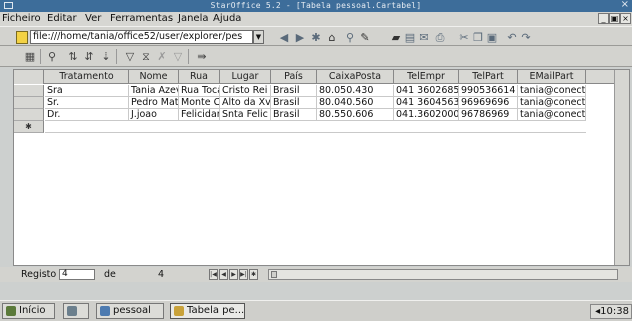 The height and width of the screenshot is (321, 632). I want to click on previous-record-icon: ◀, so click(223, 274).